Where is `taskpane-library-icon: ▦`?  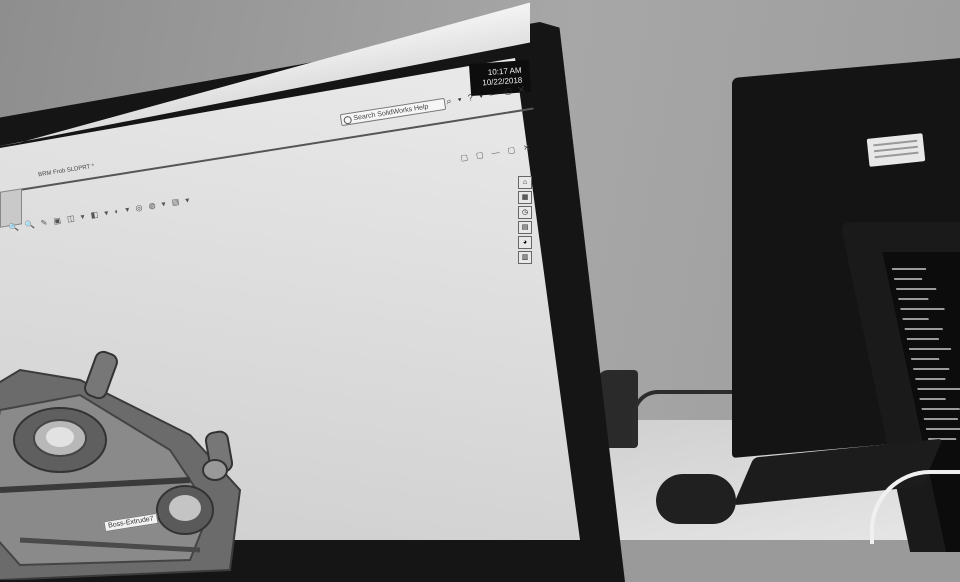
taskpane-library-icon: ▦ is located at coordinates (525, 197).